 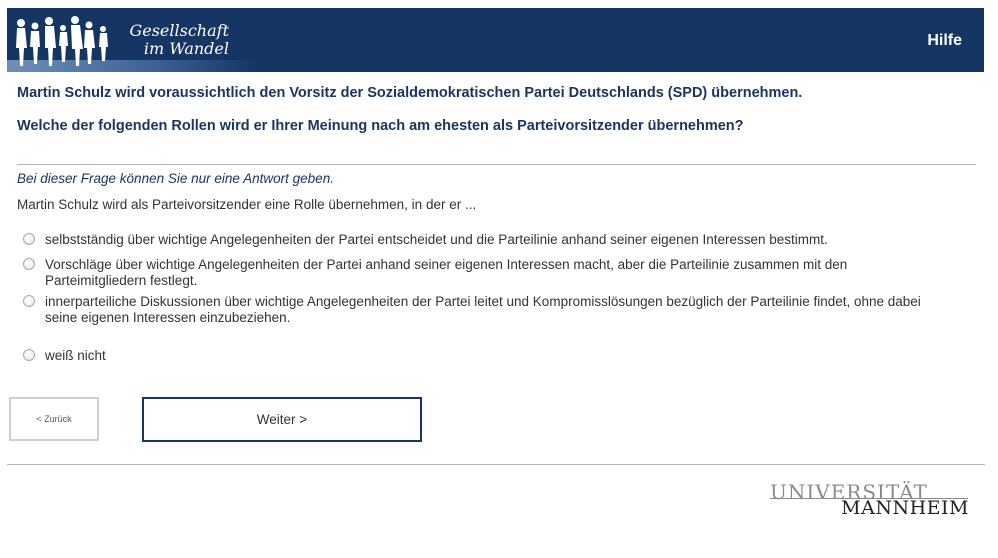 I want to click on option-label: weiß nicht, so click(x=75, y=356).